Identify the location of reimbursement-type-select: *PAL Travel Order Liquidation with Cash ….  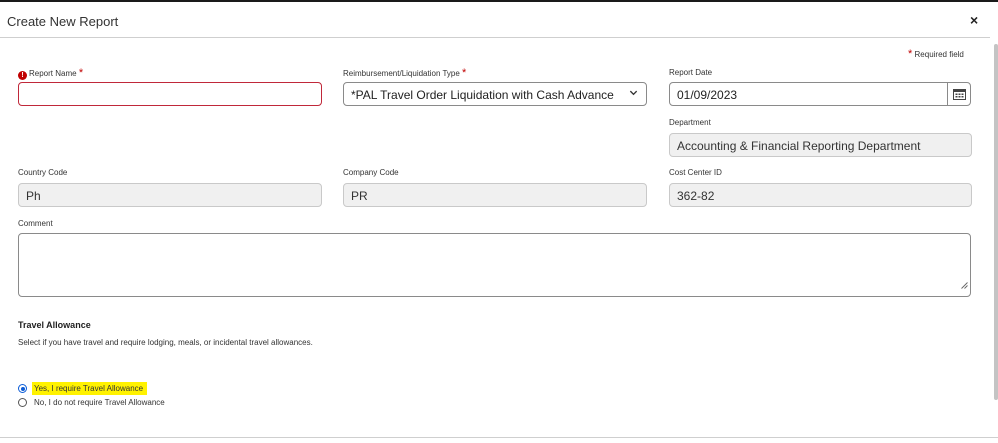
(495, 94).